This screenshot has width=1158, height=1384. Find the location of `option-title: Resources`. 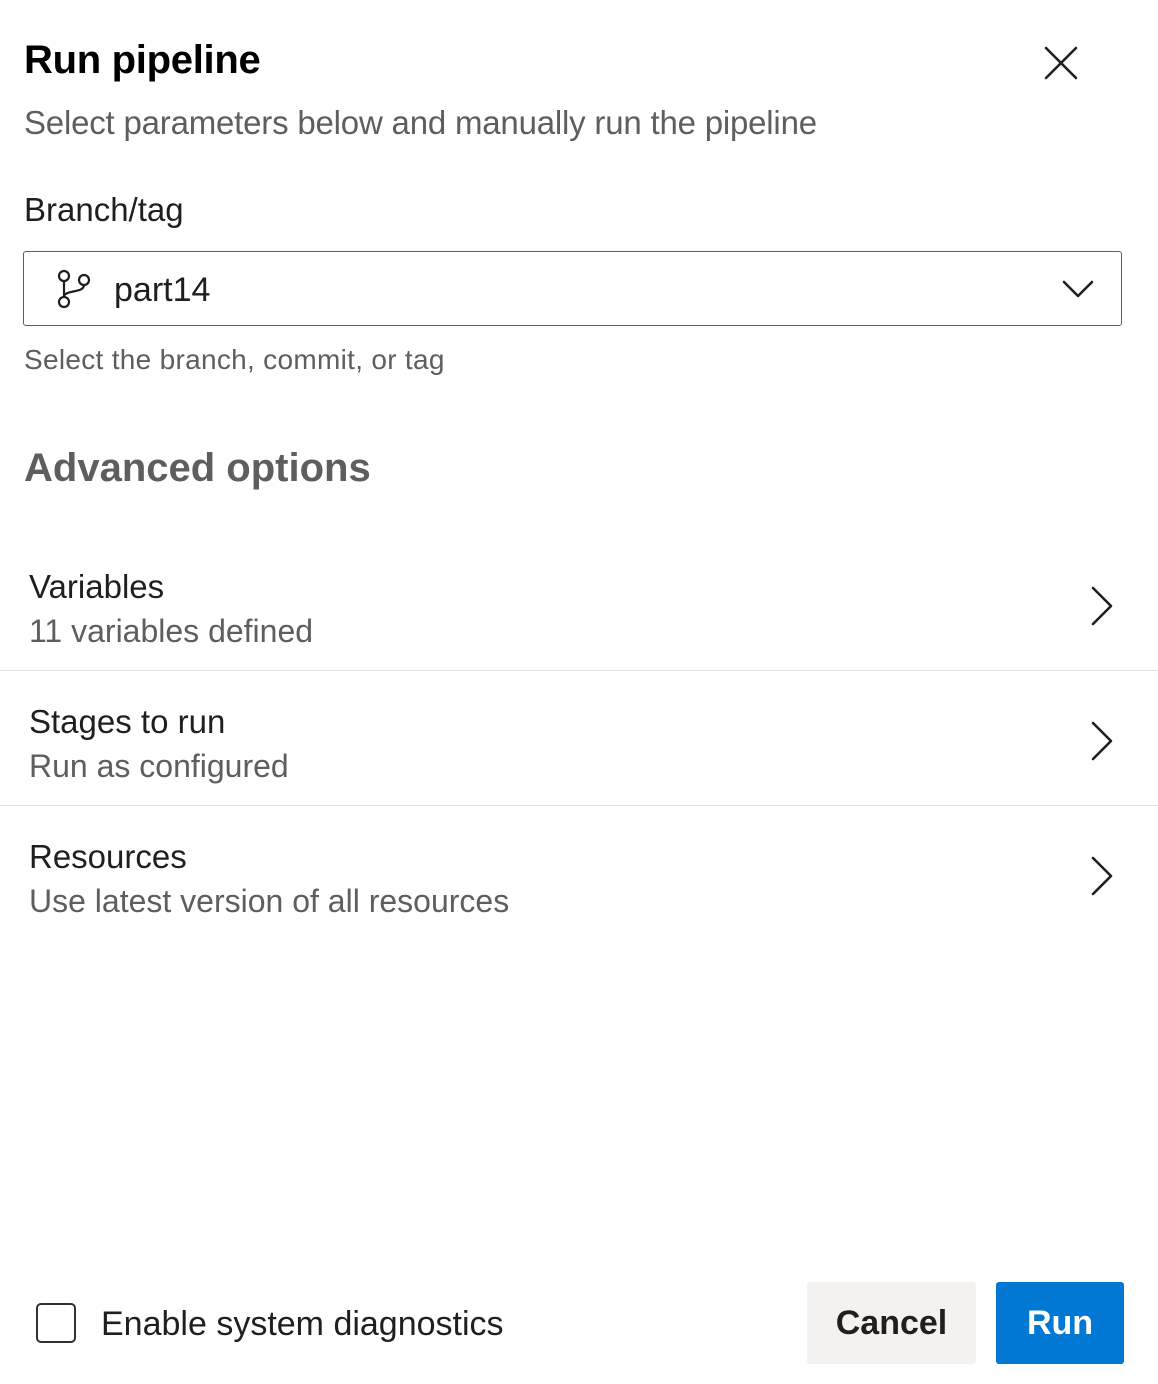

option-title: Resources is located at coordinates (108, 856).